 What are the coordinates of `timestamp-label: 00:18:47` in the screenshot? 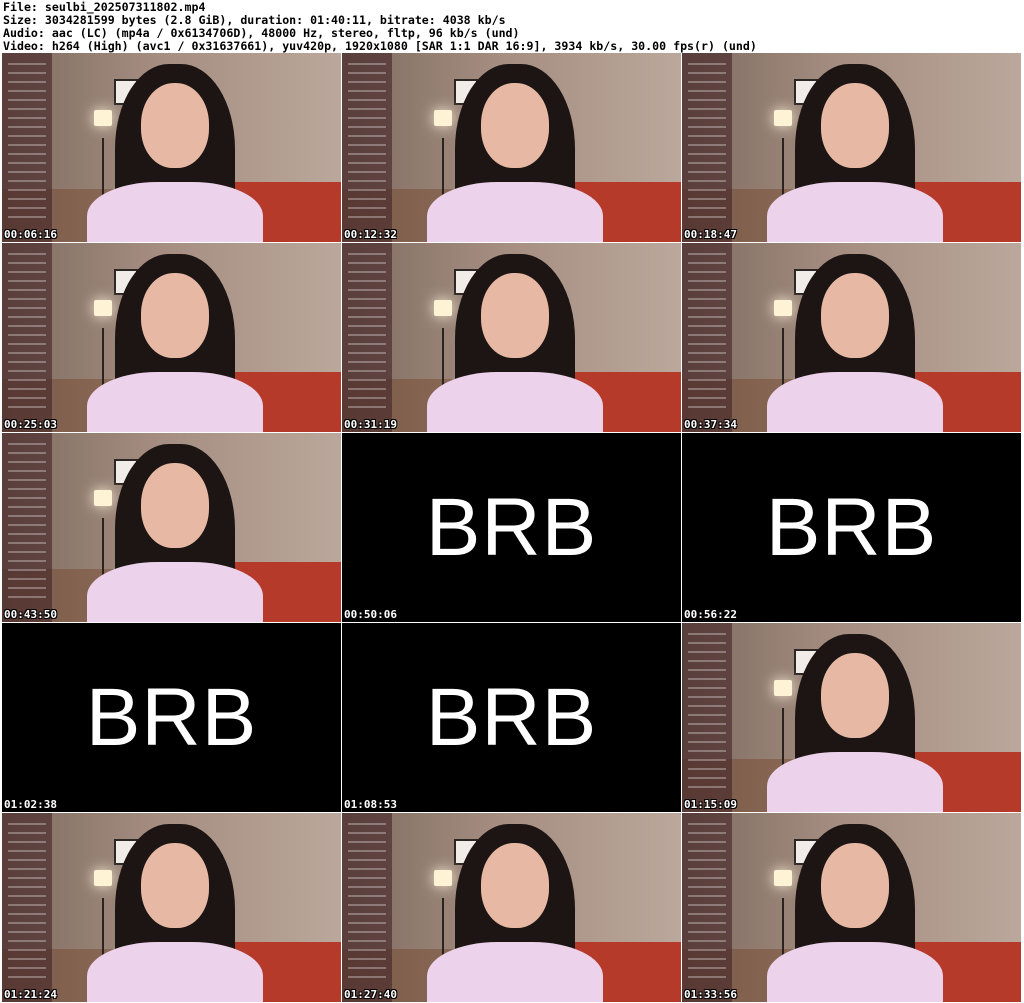 It's located at (710, 234).